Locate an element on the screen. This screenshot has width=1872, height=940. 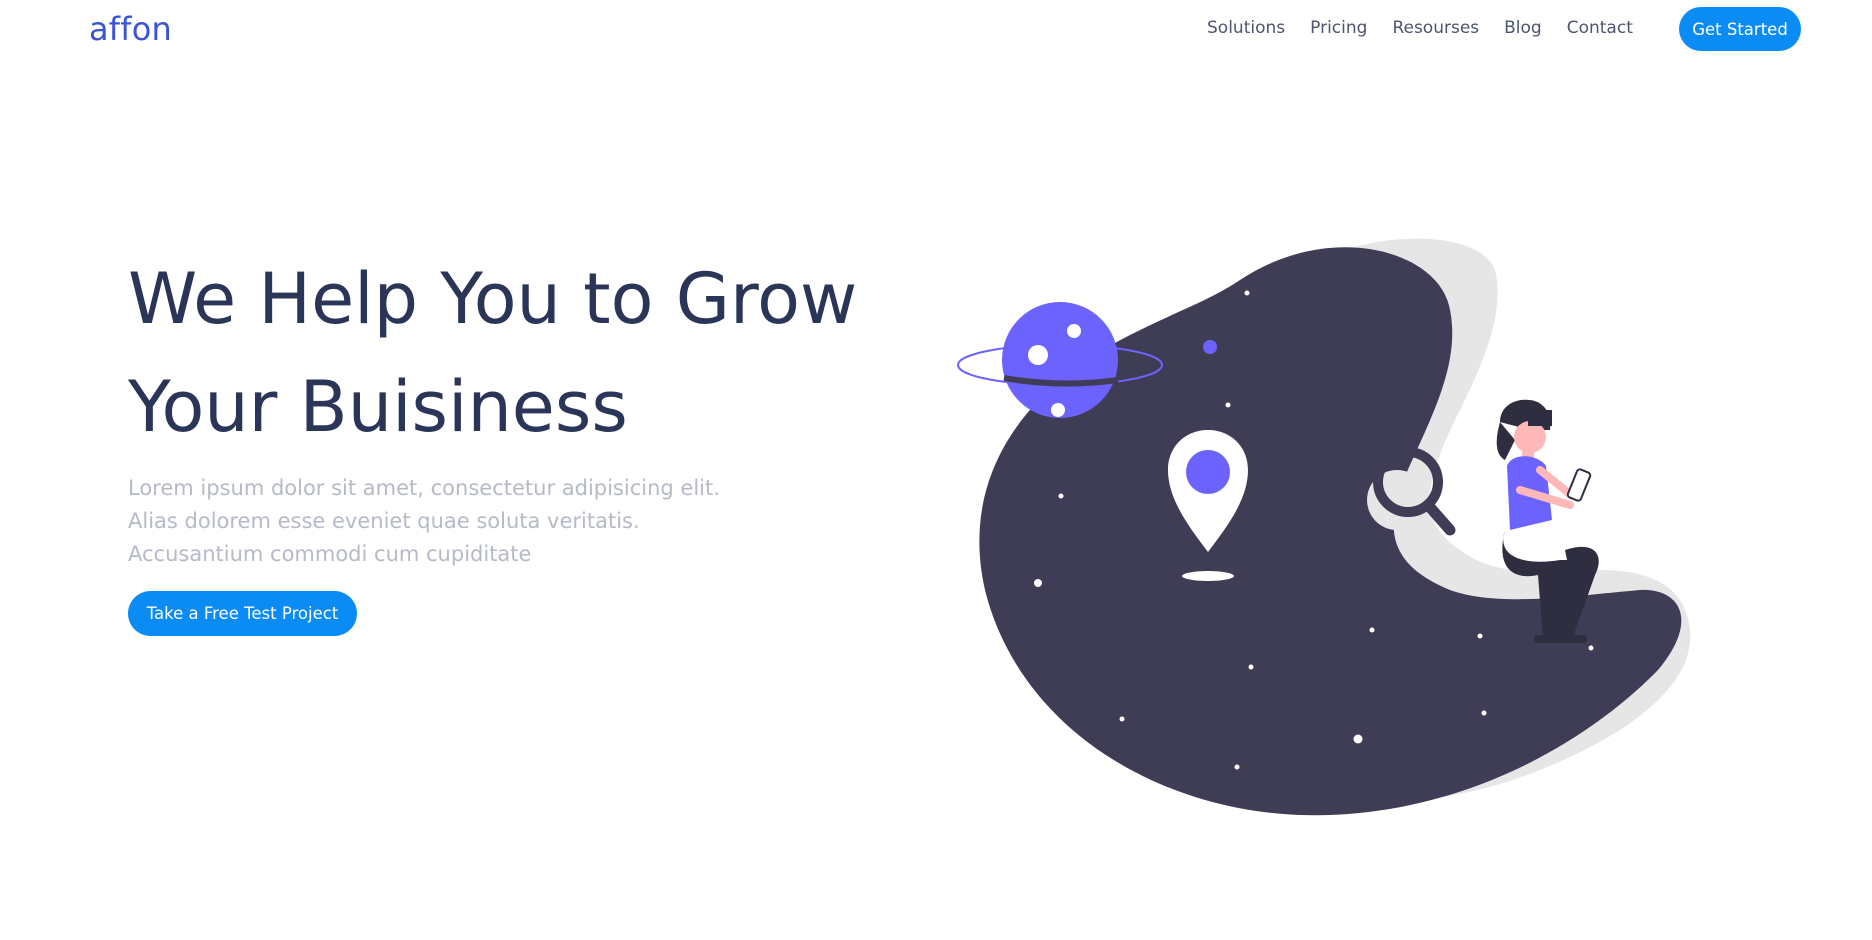
brand-logo: affon is located at coordinates (130, 29).